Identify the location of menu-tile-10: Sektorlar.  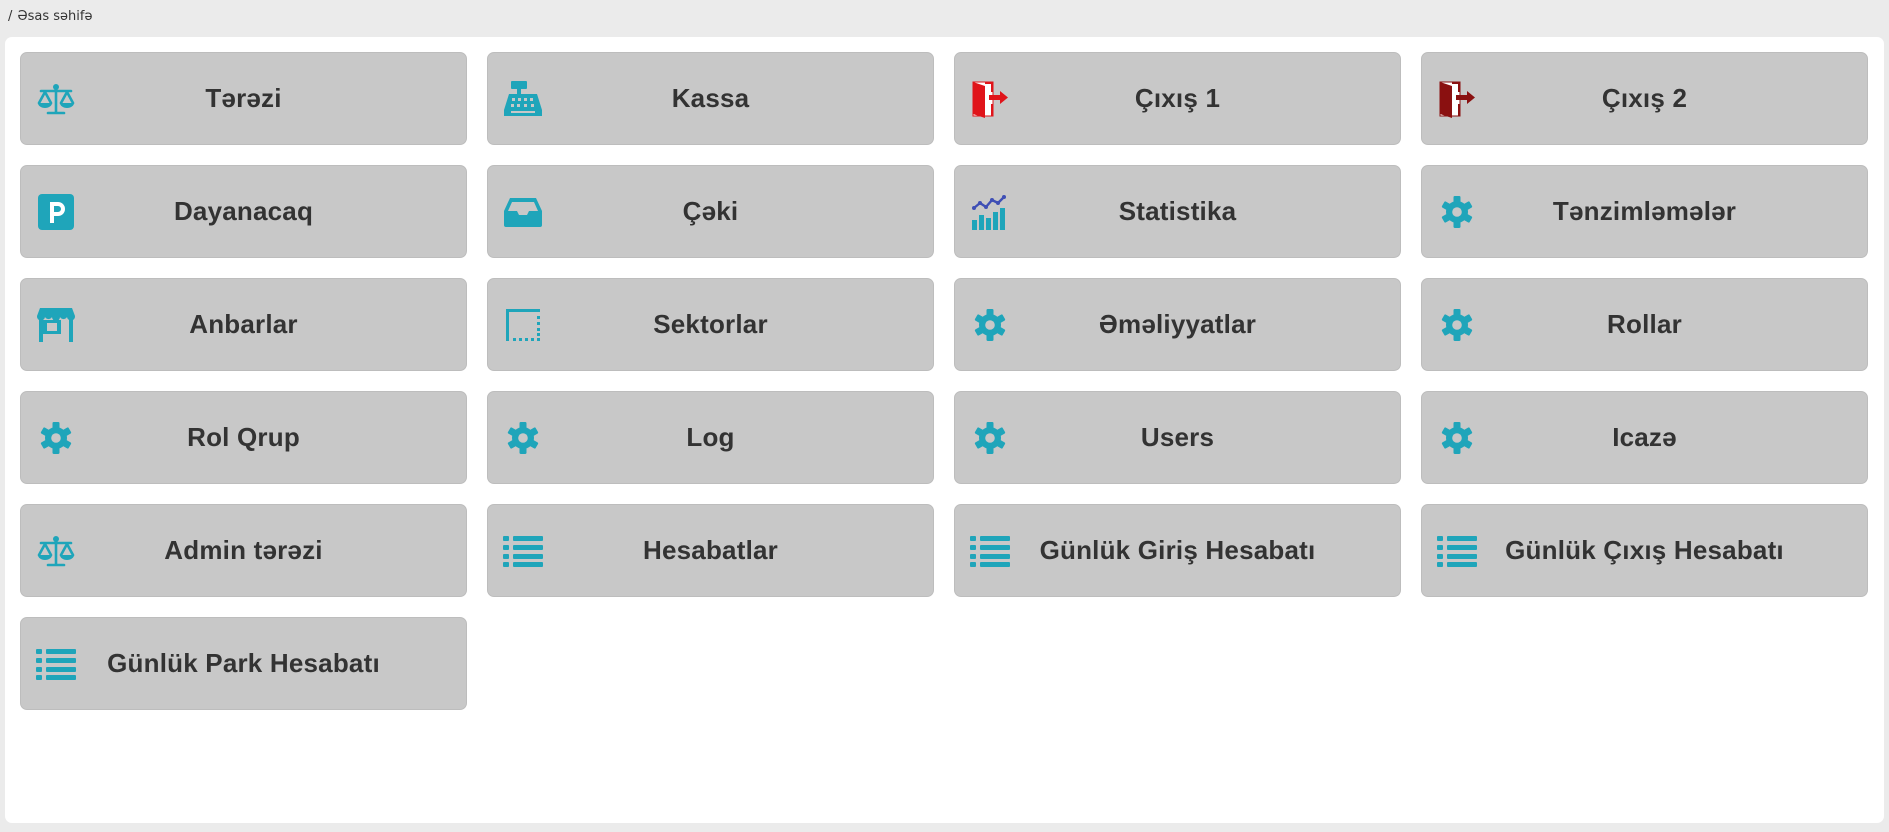
(710, 324).